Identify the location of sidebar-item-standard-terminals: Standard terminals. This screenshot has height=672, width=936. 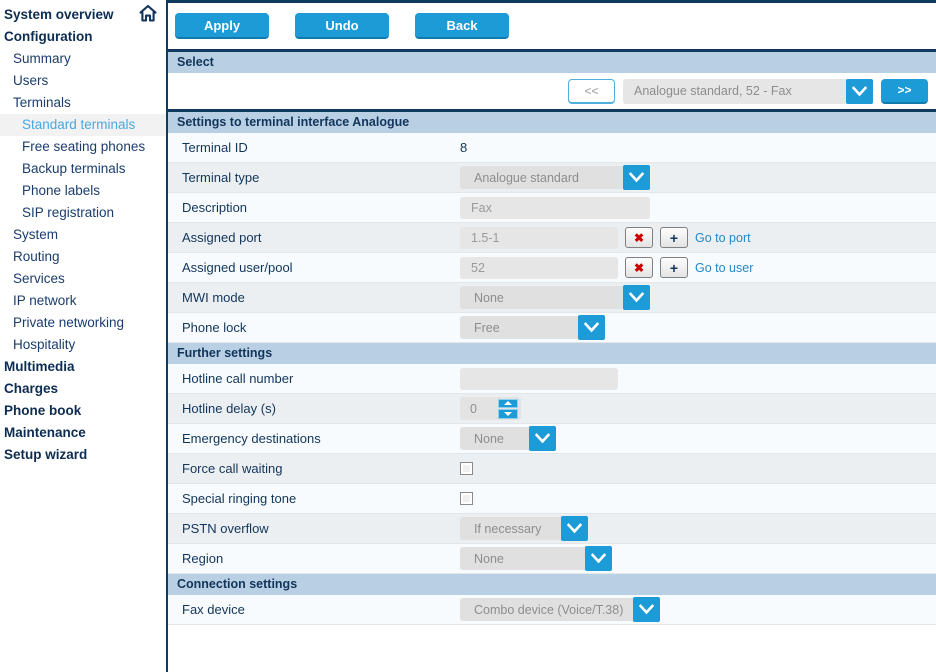
(83, 125).